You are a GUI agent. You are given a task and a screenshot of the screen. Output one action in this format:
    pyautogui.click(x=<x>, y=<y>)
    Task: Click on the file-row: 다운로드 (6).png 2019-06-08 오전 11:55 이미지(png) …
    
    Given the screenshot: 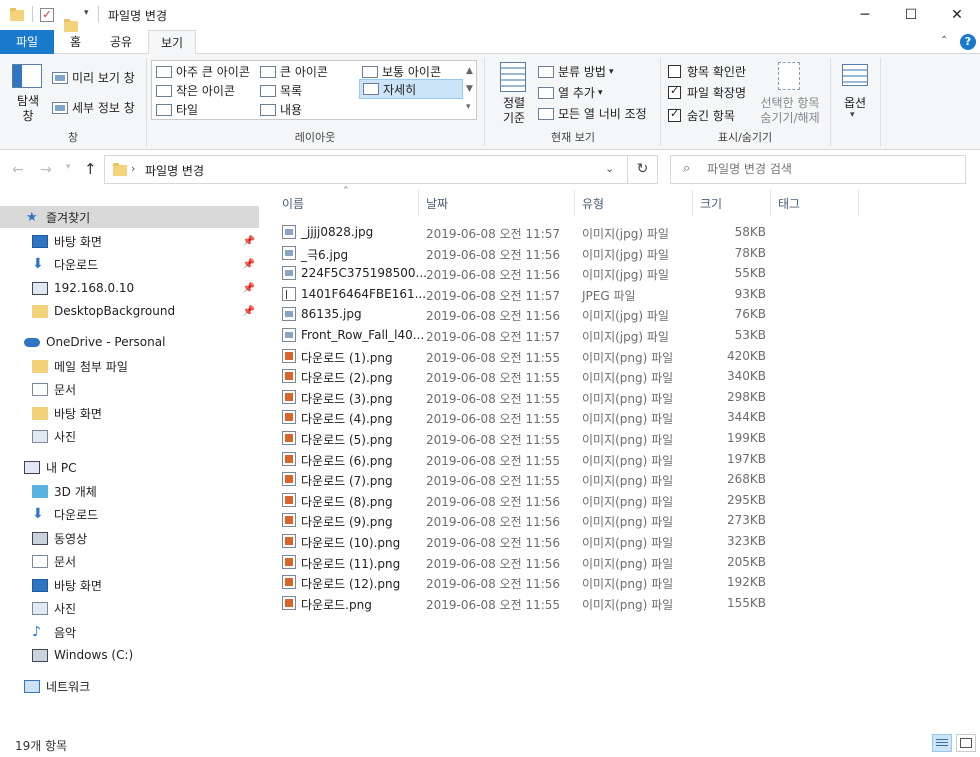 What is the action you would take?
    pyautogui.click(x=523, y=459)
    